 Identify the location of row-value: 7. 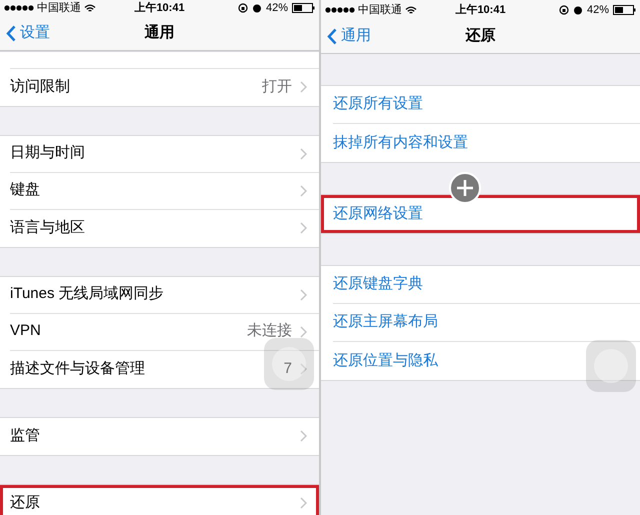
(288, 368).